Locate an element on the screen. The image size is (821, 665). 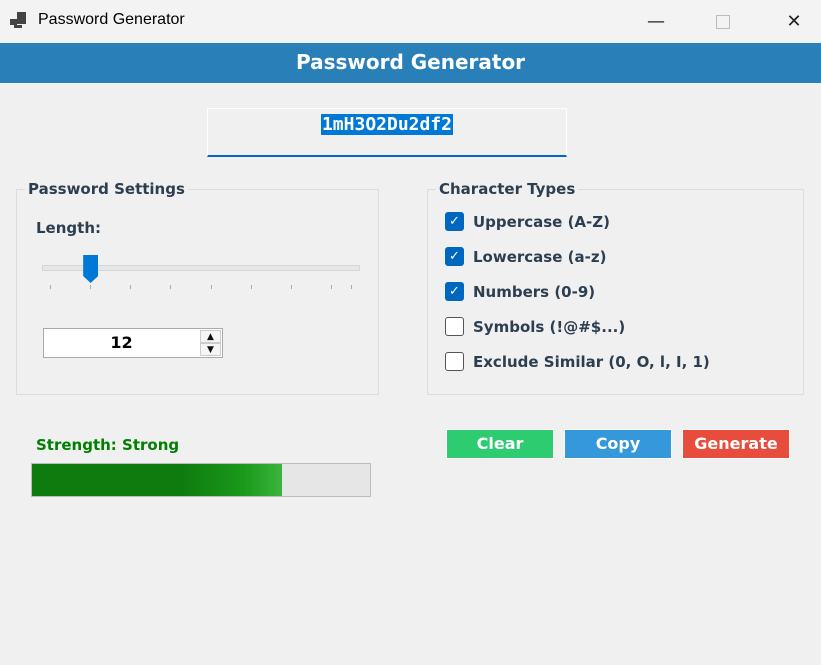
increment-button: ▲ is located at coordinates (210, 336).